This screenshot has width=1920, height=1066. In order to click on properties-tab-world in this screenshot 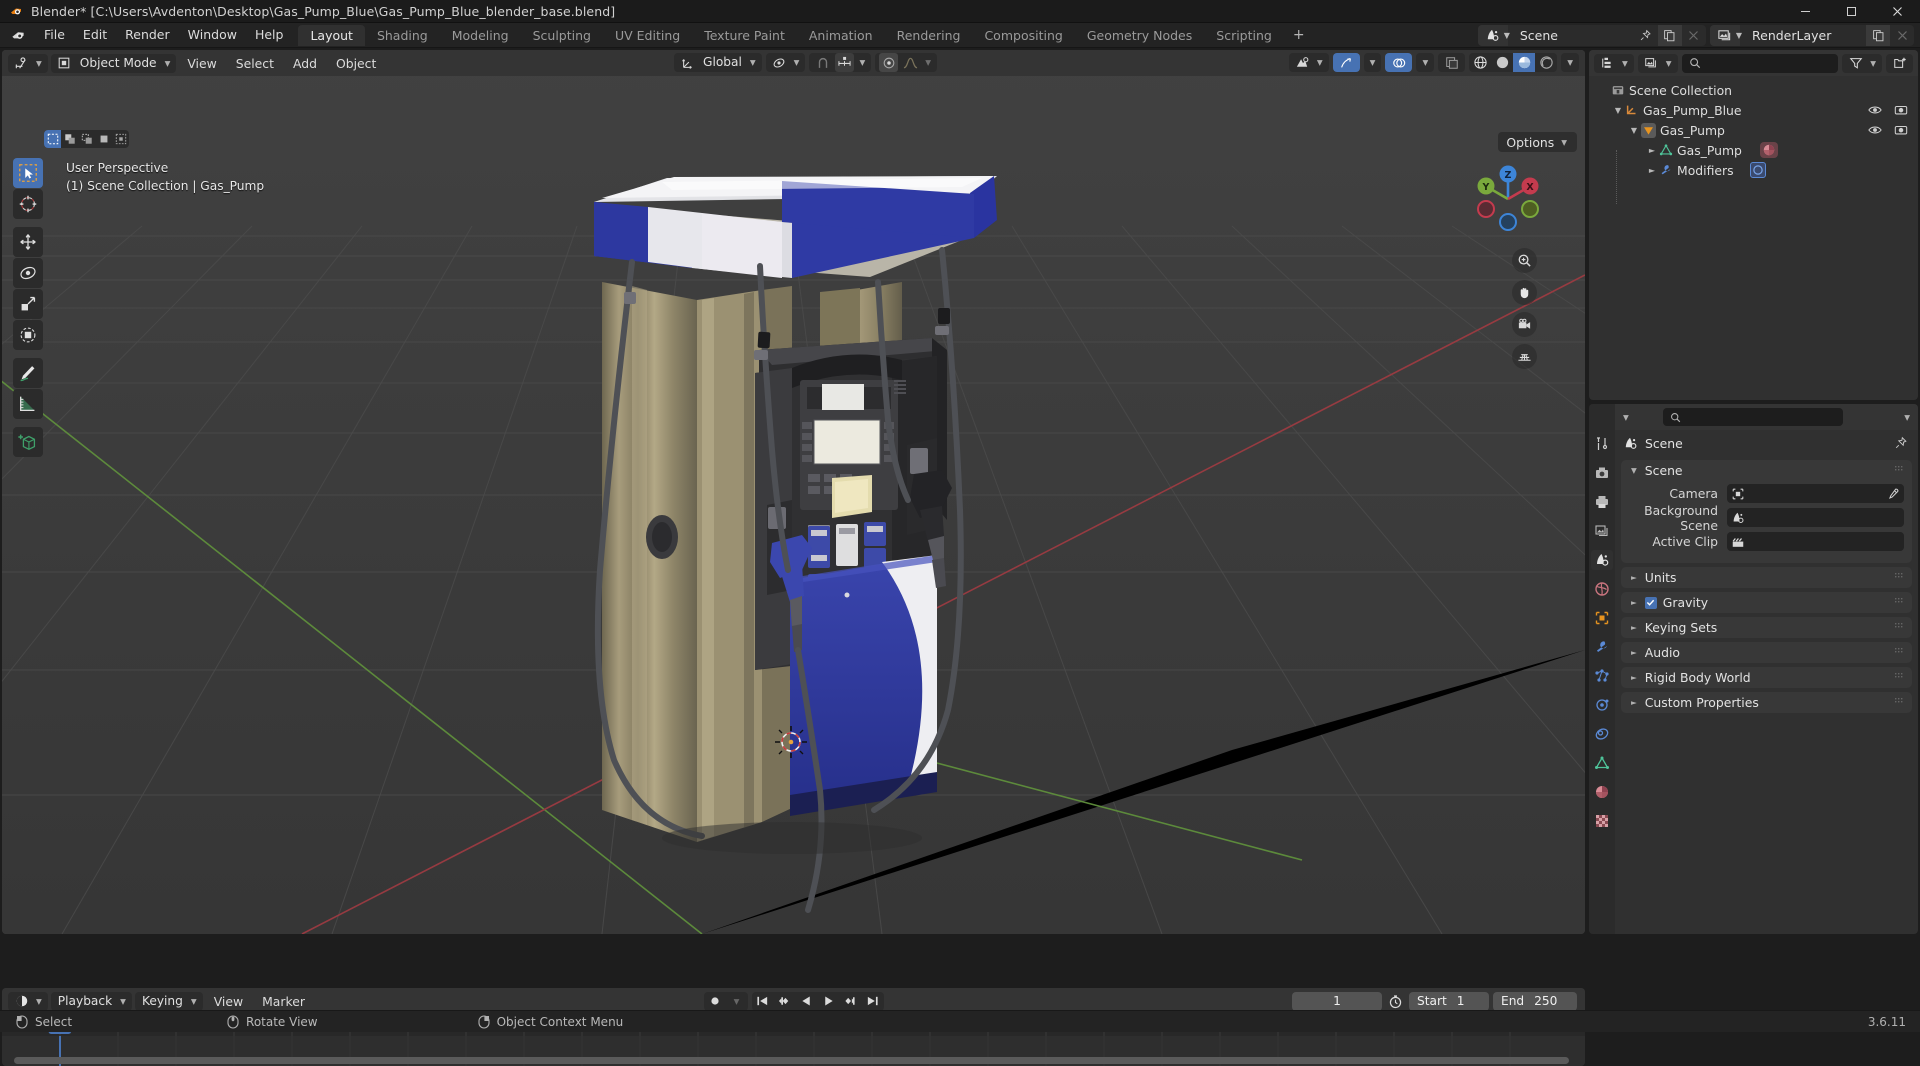, I will do `click(1602, 589)`.